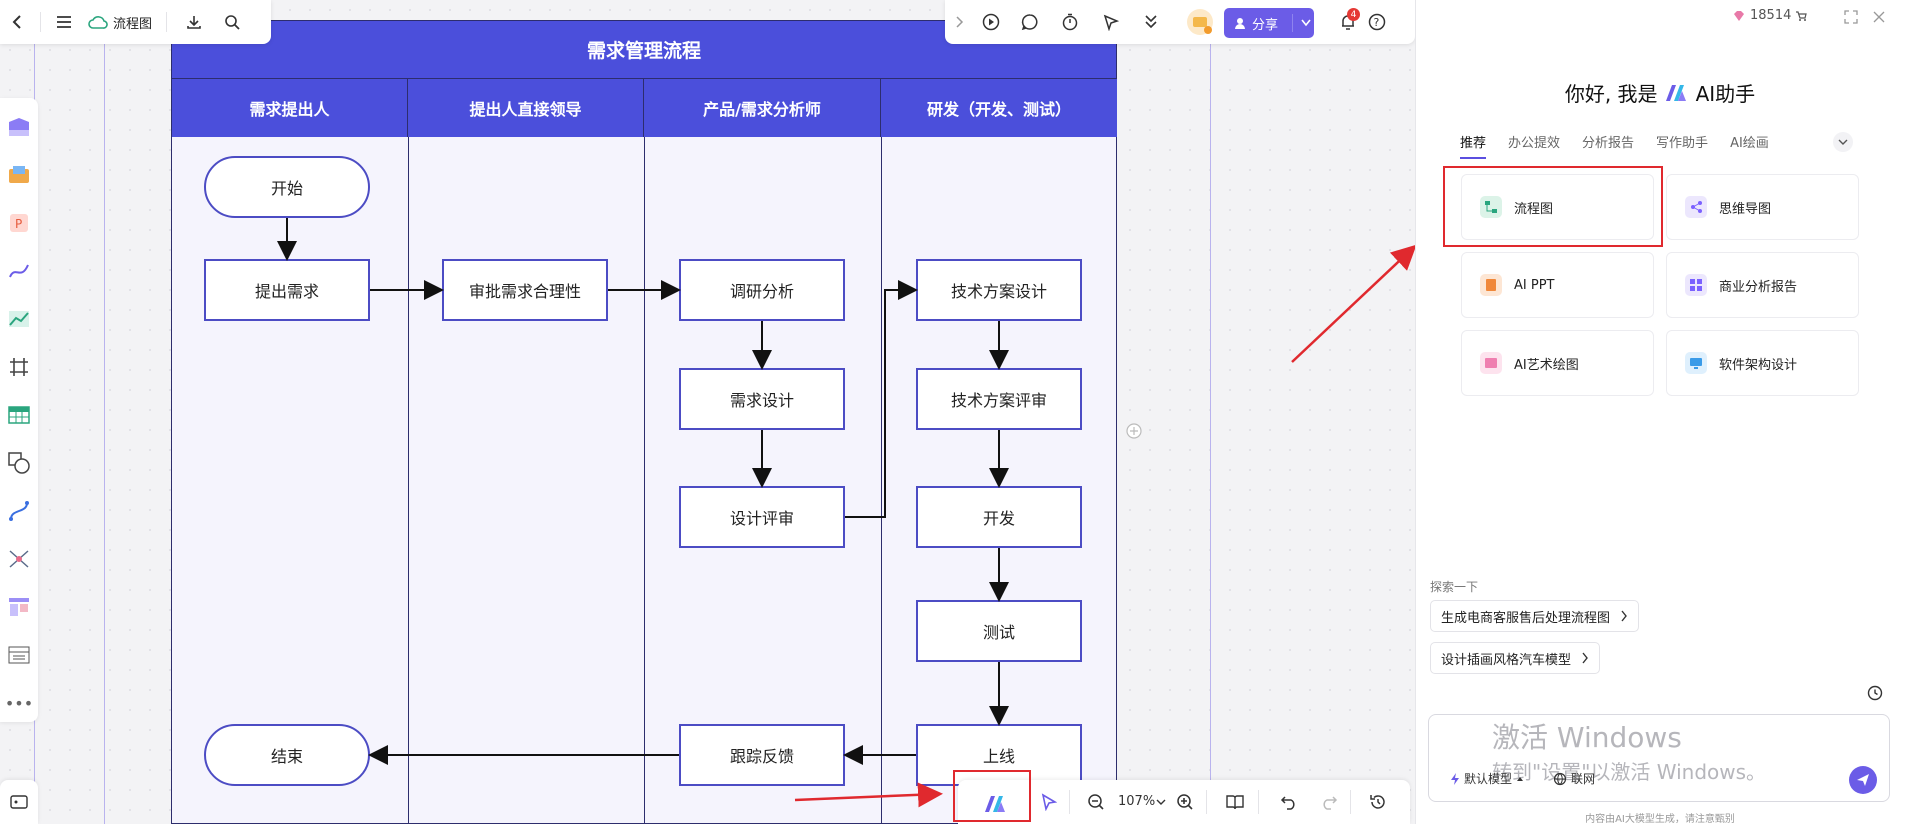  Describe the element at coordinates (1161, 802) in the screenshot. I see `zoom-dropdown-icon` at that location.